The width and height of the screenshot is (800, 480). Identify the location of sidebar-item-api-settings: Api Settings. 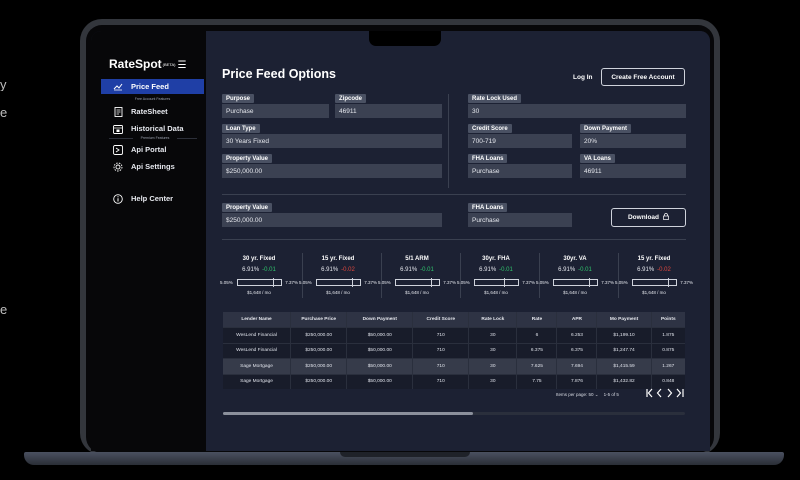
(152, 166).